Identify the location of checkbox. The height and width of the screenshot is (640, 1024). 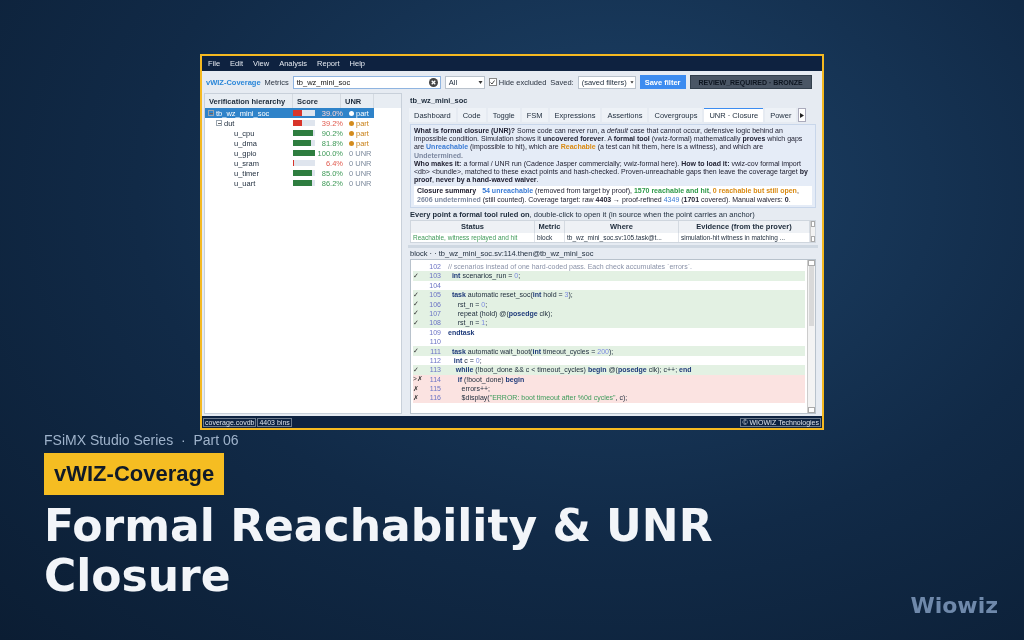
(492, 82).